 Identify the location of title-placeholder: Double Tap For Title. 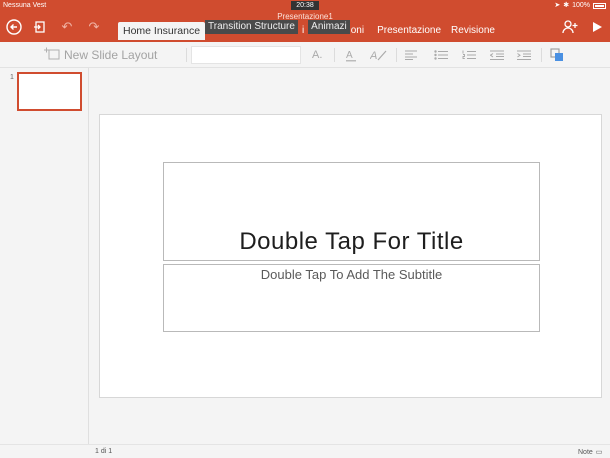
(351, 211).